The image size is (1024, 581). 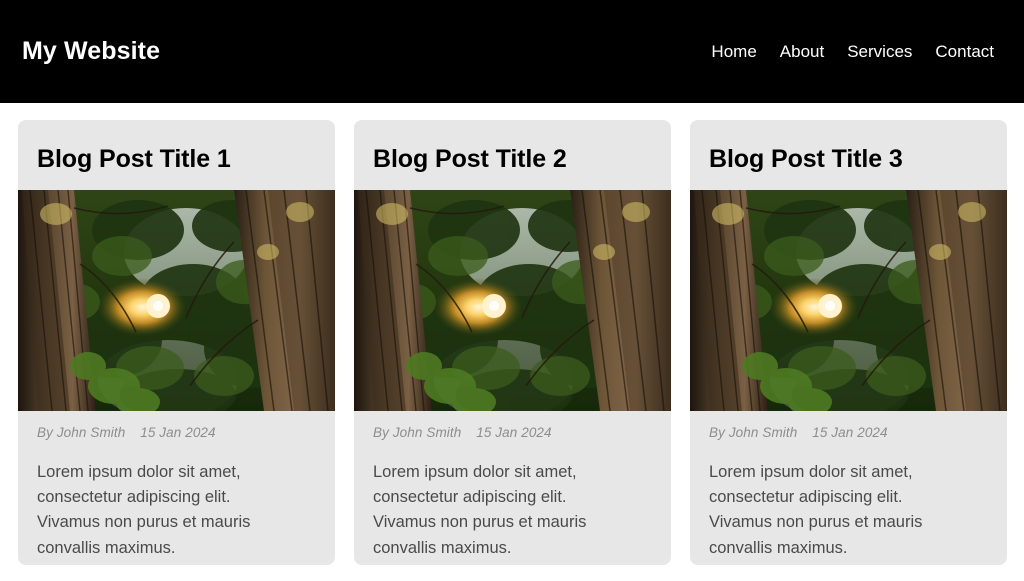 What do you see at coordinates (134, 159) in the screenshot?
I see `post-title: Blog Post Title 1` at bounding box center [134, 159].